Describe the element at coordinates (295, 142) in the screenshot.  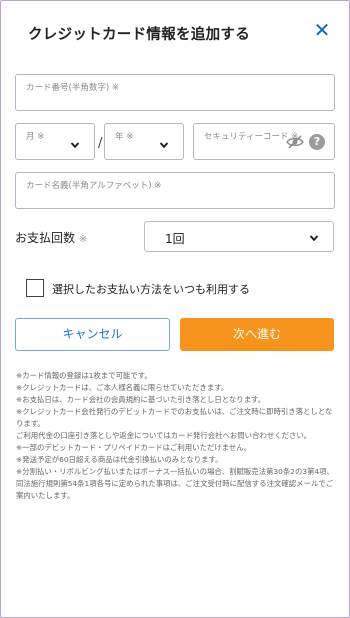
I see `hide-password-icon` at that location.